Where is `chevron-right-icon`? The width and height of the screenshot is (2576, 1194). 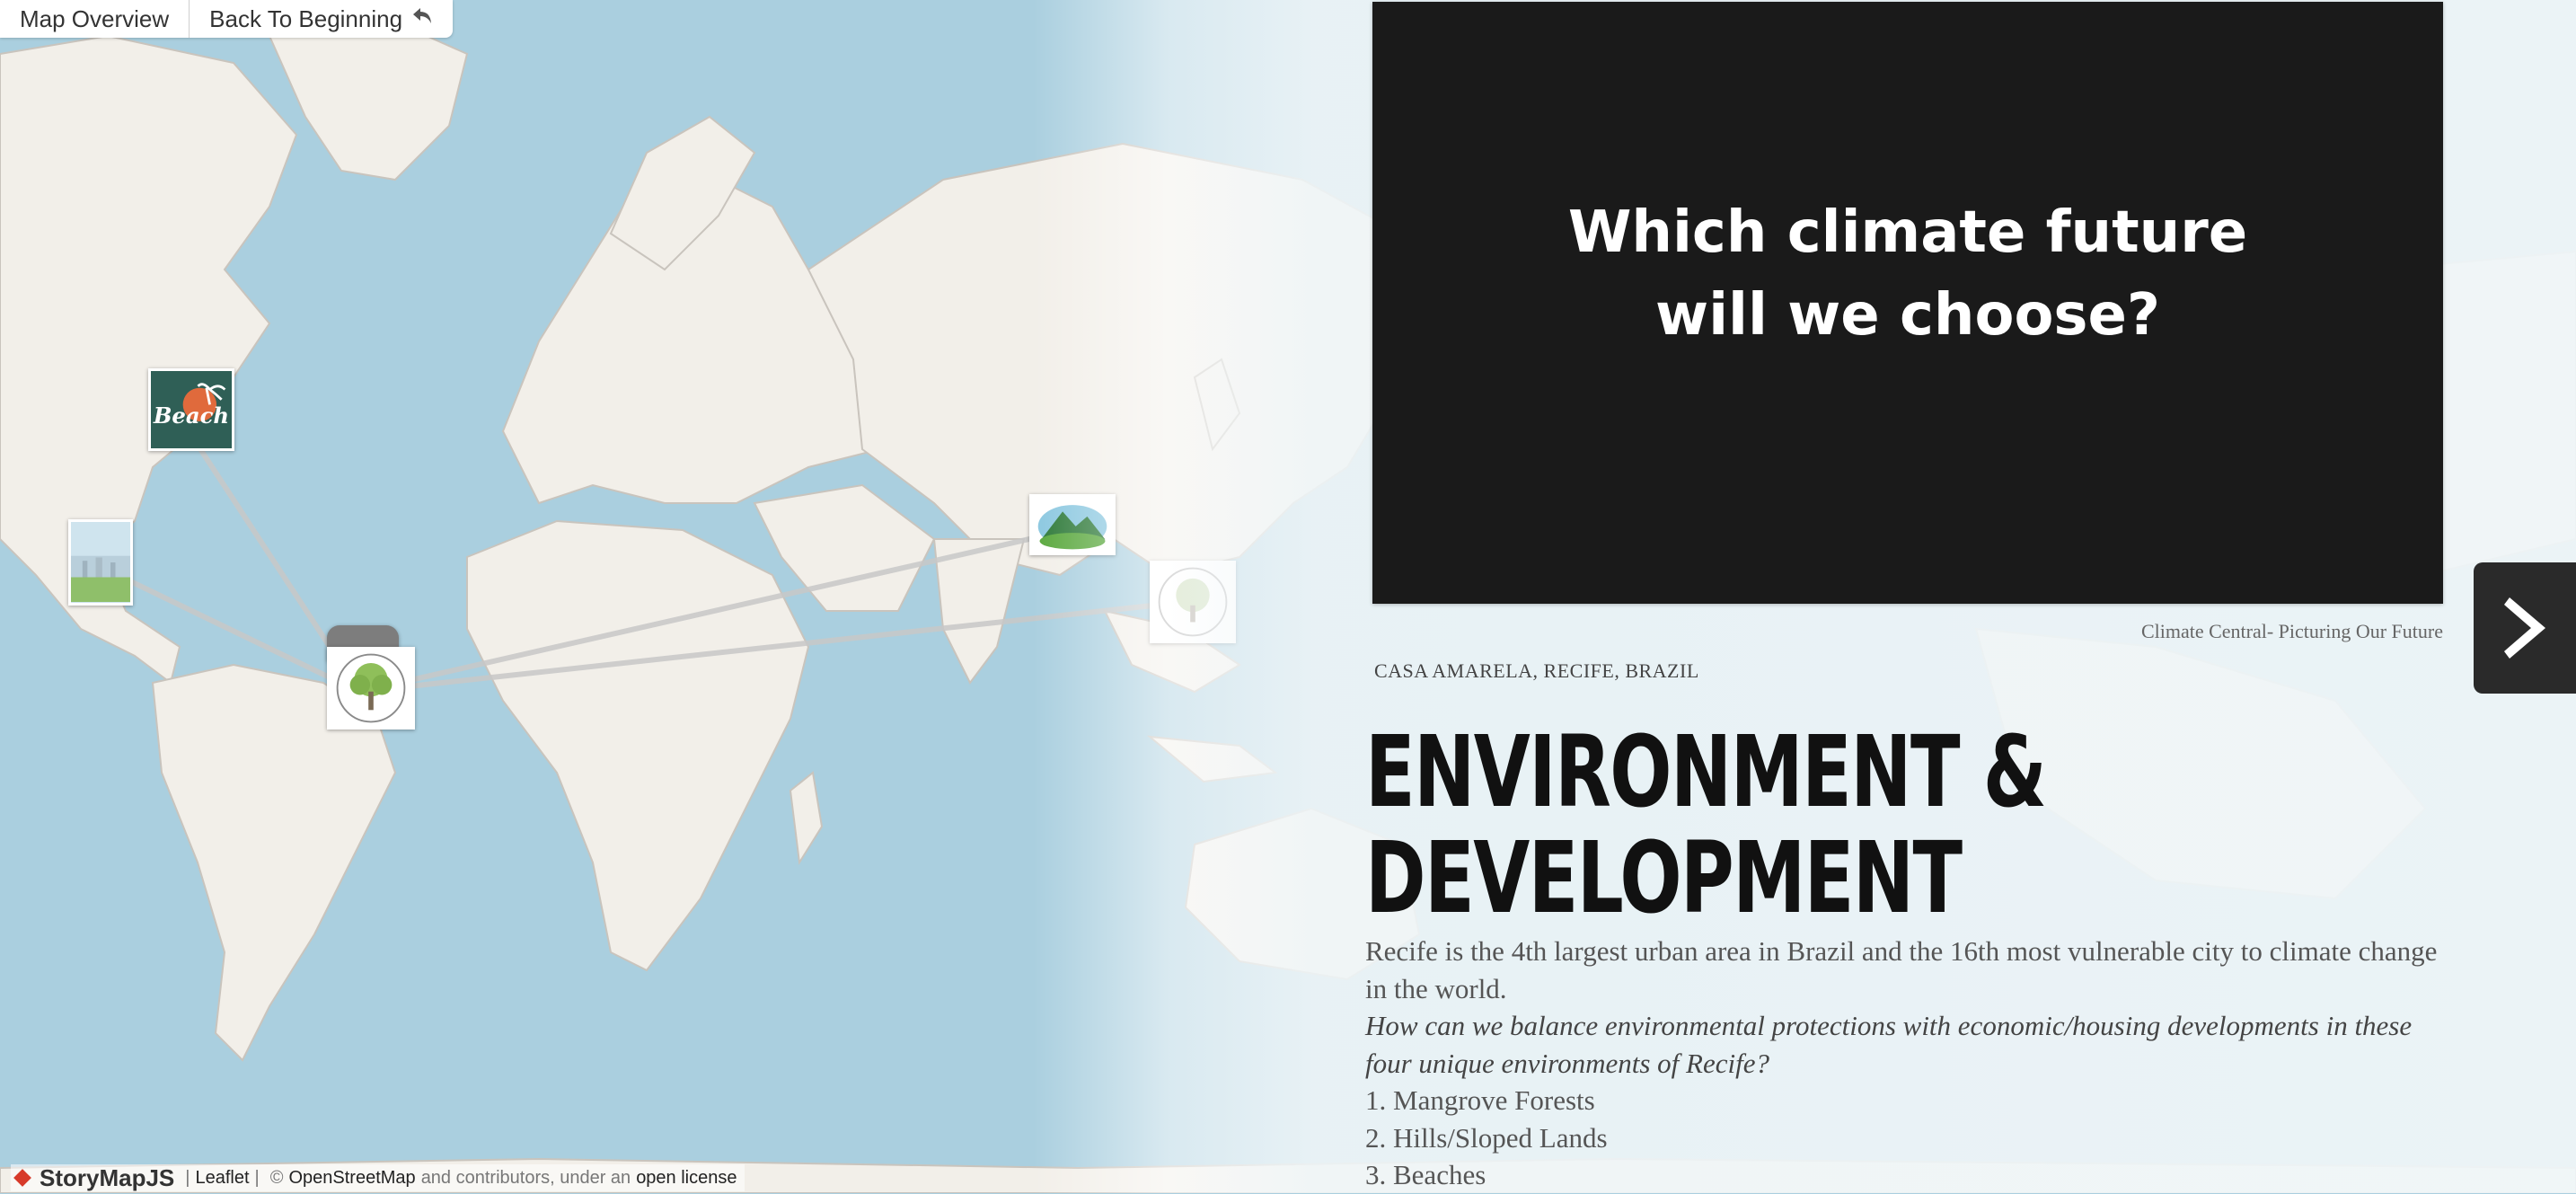
chevron-right-icon is located at coordinates (2524, 628).